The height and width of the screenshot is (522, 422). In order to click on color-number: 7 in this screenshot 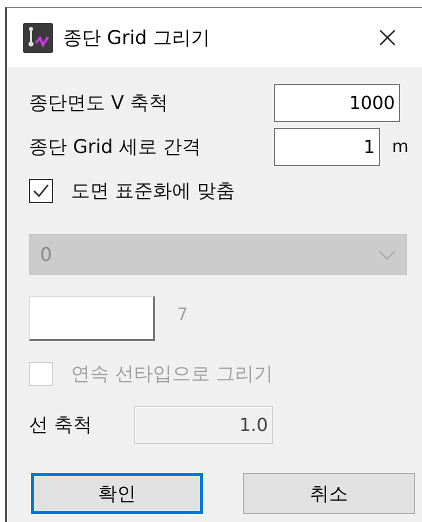, I will do `click(182, 315)`.